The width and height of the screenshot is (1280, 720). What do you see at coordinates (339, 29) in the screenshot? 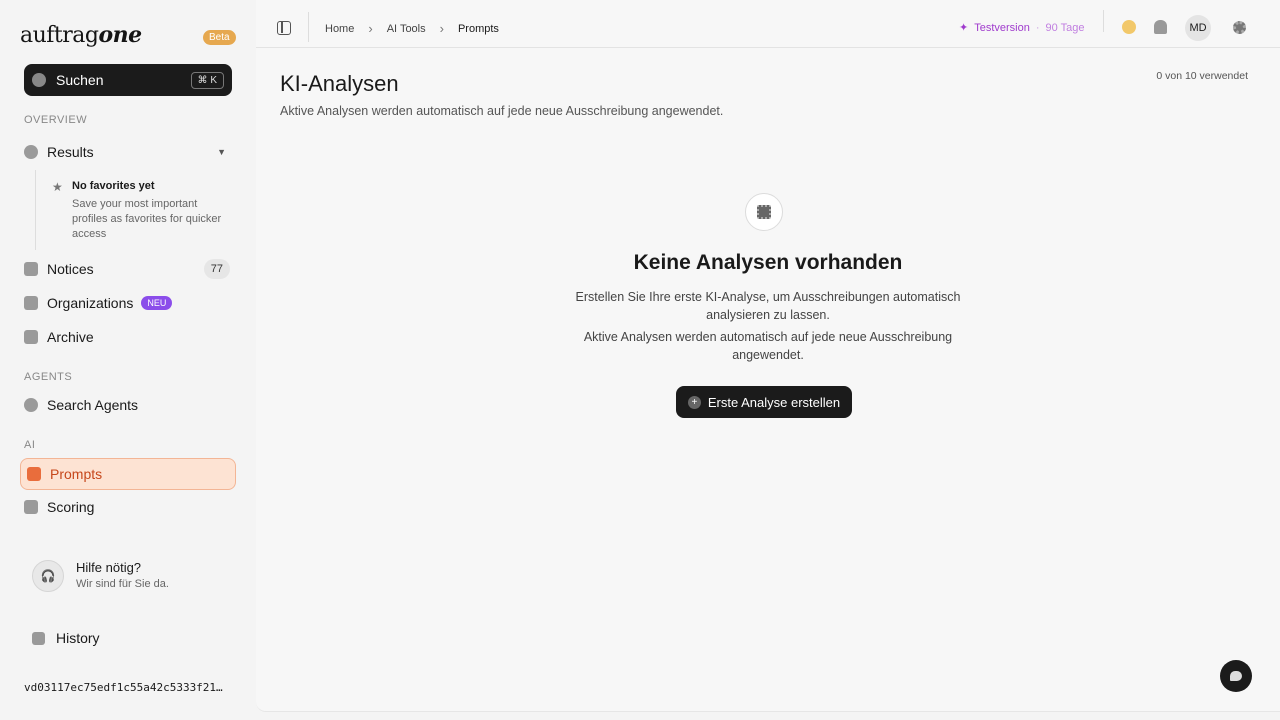
I see `breadcrumb-home: Home` at bounding box center [339, 29].